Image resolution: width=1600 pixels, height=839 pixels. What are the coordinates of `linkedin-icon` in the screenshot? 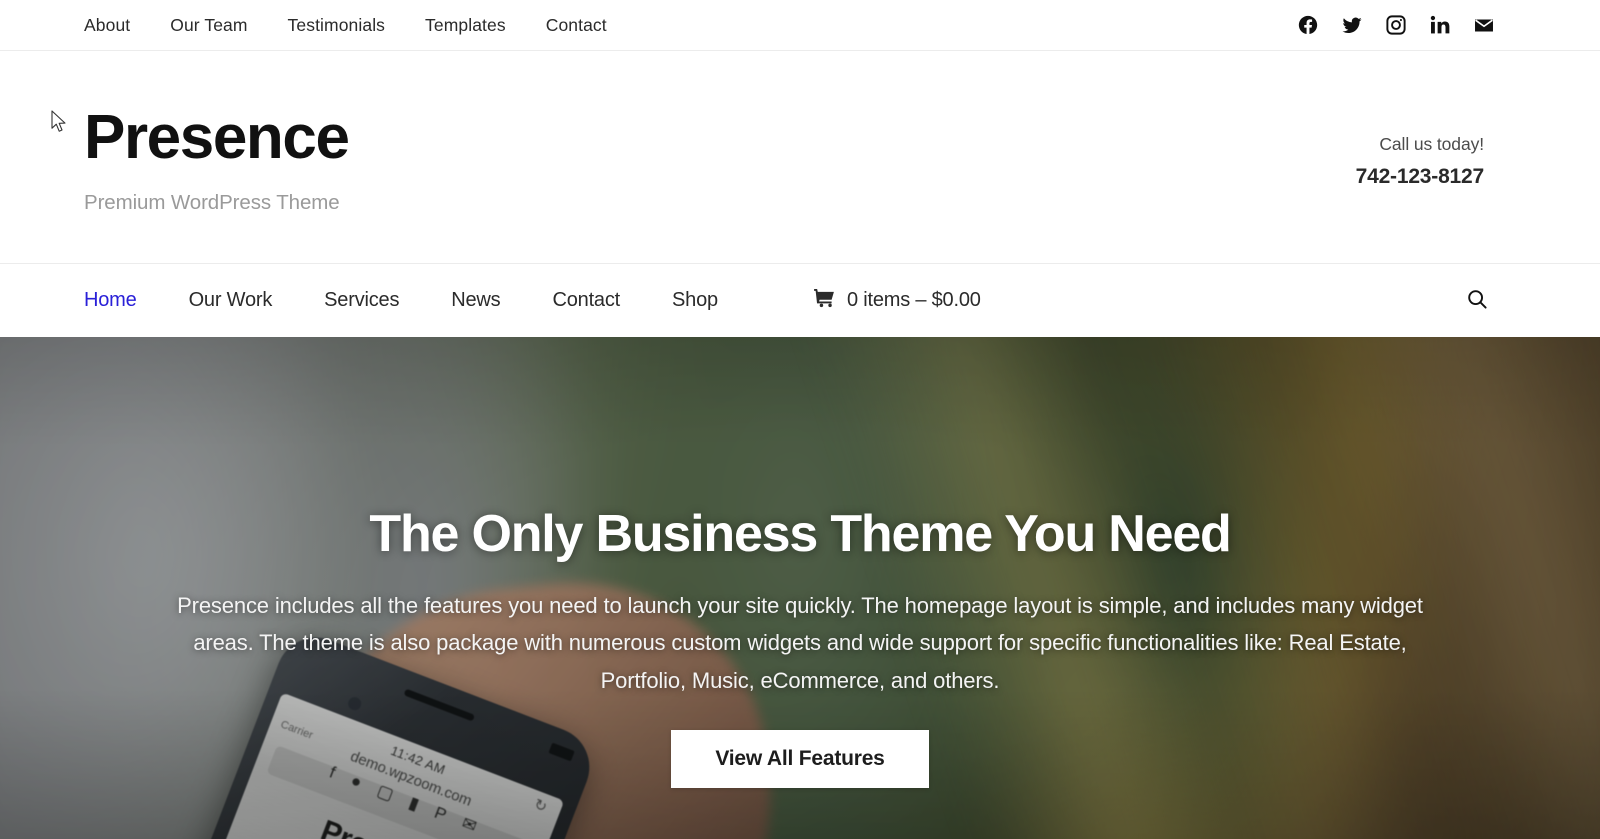 It's located at (1440, 25).